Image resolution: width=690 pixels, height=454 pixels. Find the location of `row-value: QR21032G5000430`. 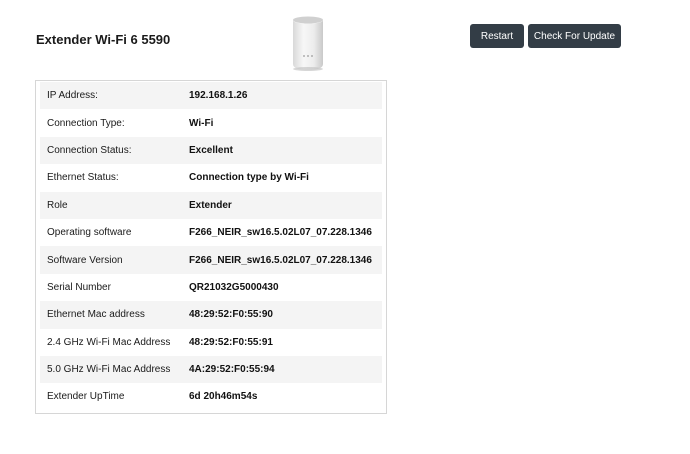

row-value: QR21032G5000430 is located at coordinates (234, 287).